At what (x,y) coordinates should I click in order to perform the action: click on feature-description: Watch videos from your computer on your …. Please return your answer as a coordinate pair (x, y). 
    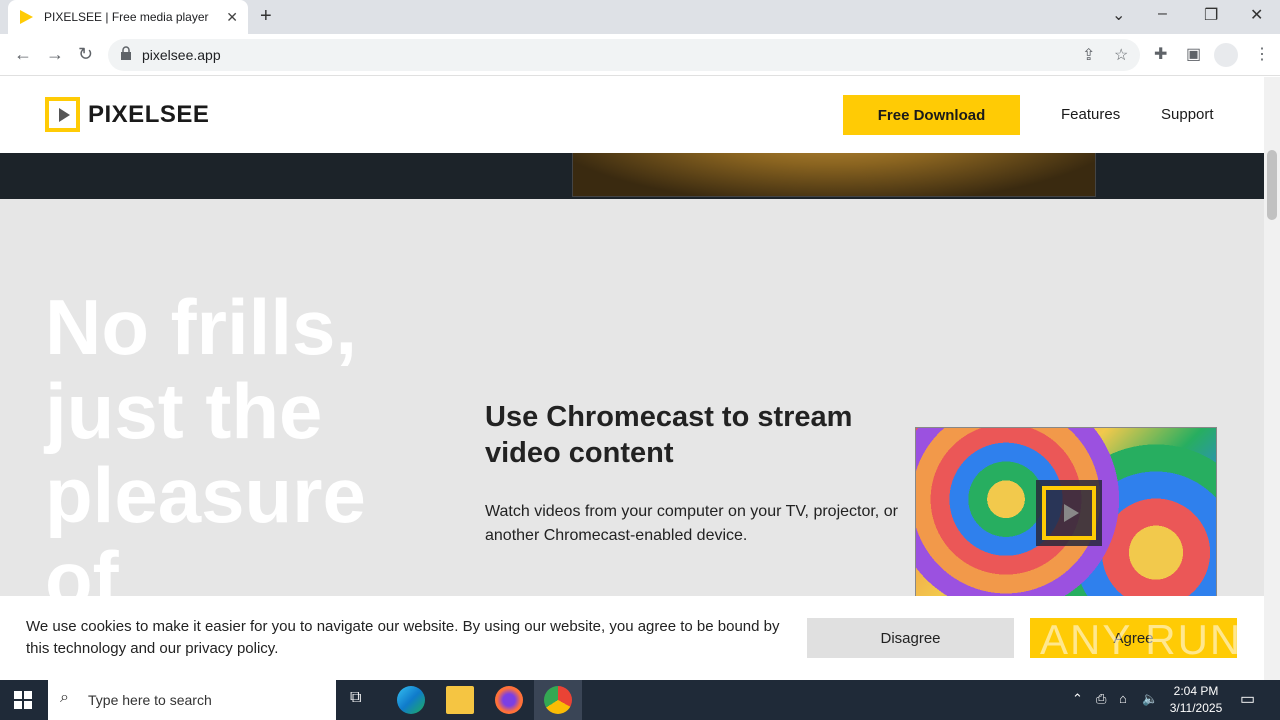
    Looking at the image, I should click on (691, 523).